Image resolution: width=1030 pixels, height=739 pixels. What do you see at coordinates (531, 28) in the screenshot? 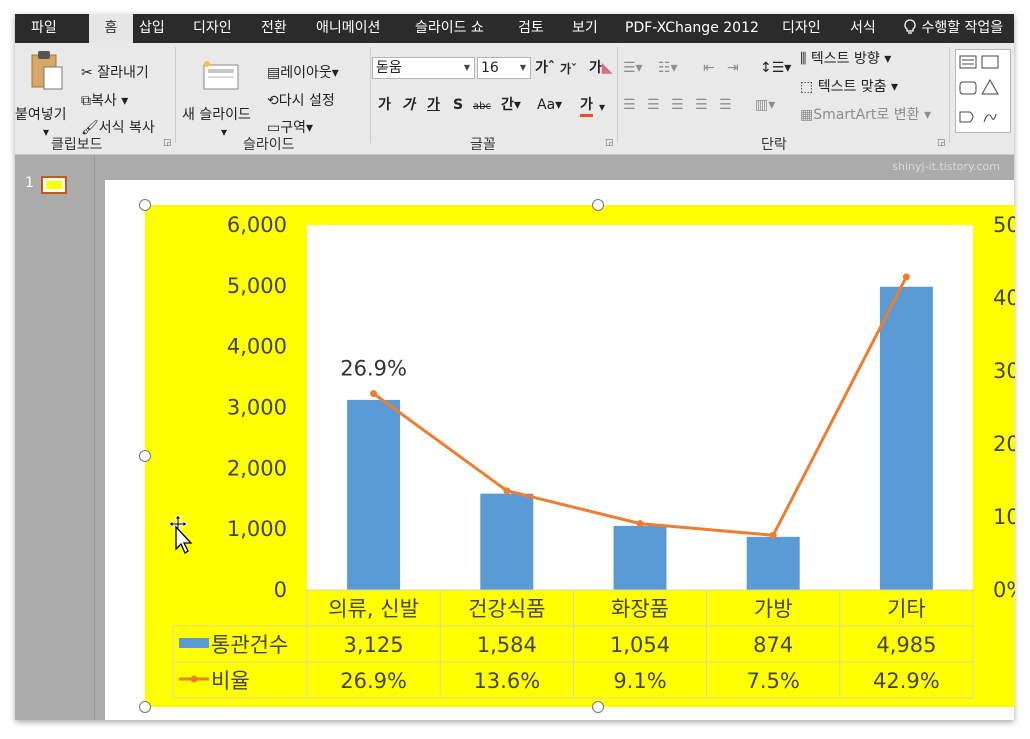
I see `tab-review: 검토` at bounding box center [531, 28].